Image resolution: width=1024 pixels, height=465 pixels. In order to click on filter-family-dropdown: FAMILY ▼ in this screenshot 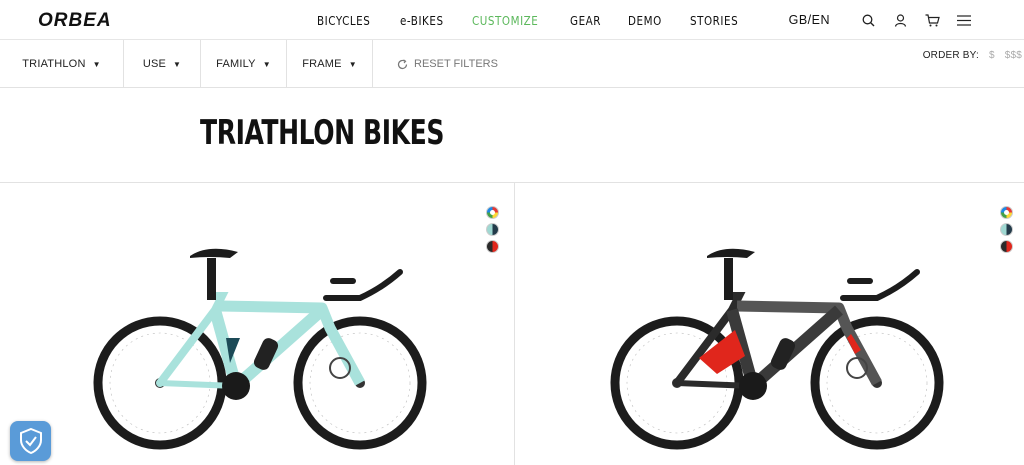, I will do `click(244, 64)`.